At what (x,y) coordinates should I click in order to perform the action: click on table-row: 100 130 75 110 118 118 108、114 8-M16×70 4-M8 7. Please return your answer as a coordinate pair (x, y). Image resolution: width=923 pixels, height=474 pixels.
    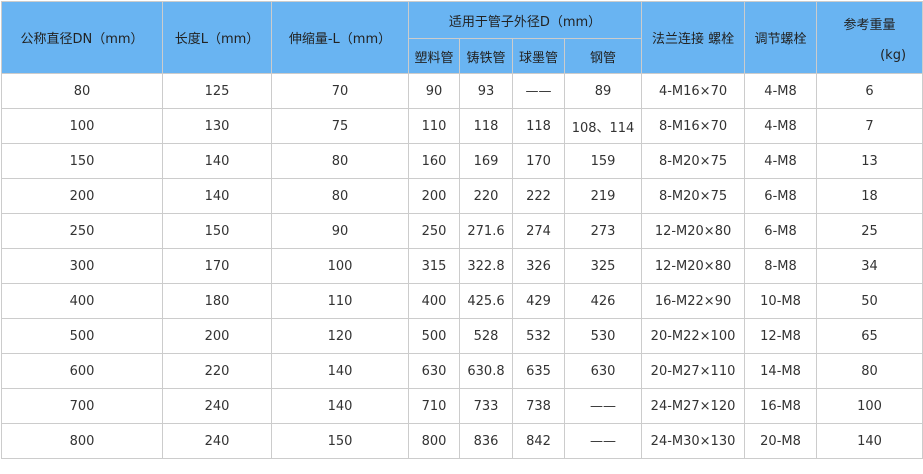
    Looking at the image, I should click on (462, 126).